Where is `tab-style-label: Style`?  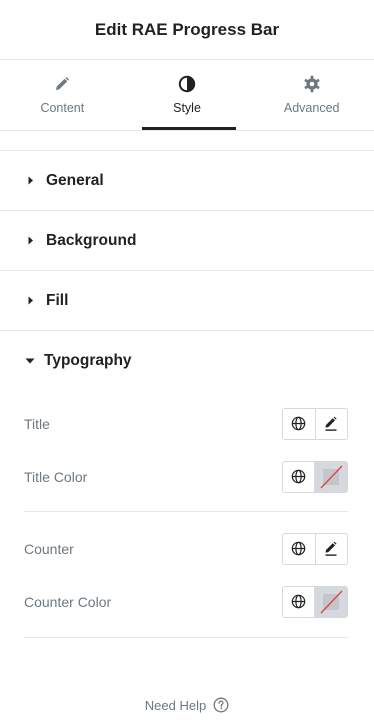 tab-style-label: Style is located at coordinates (187, 108).